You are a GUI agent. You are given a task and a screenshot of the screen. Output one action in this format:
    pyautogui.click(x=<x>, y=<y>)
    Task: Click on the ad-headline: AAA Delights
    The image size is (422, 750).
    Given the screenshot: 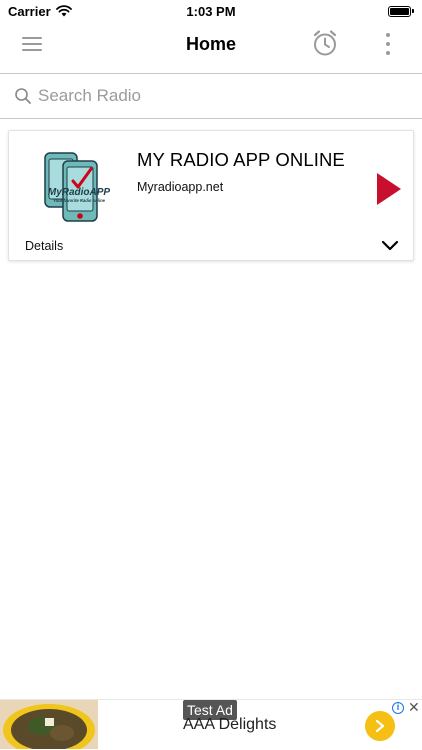 What is the action you would take?
    pyautogui.click(x=229, y=725)
    